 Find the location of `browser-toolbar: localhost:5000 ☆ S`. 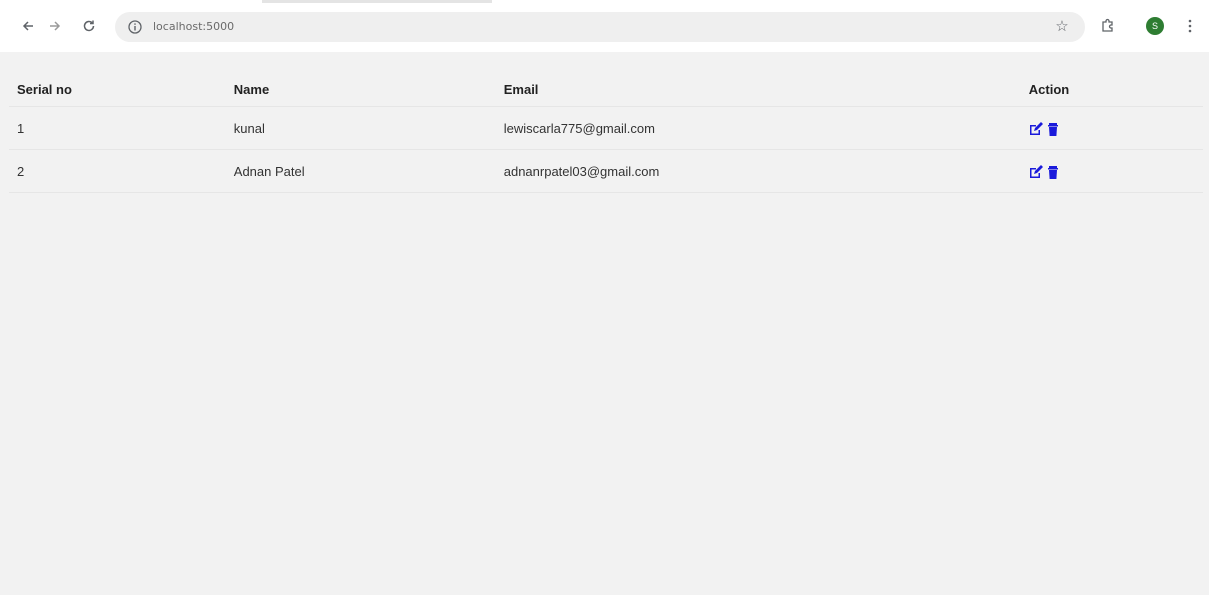

browser-toolbar: localhost:5000 ☆ S is located at coordinates (604, 26).